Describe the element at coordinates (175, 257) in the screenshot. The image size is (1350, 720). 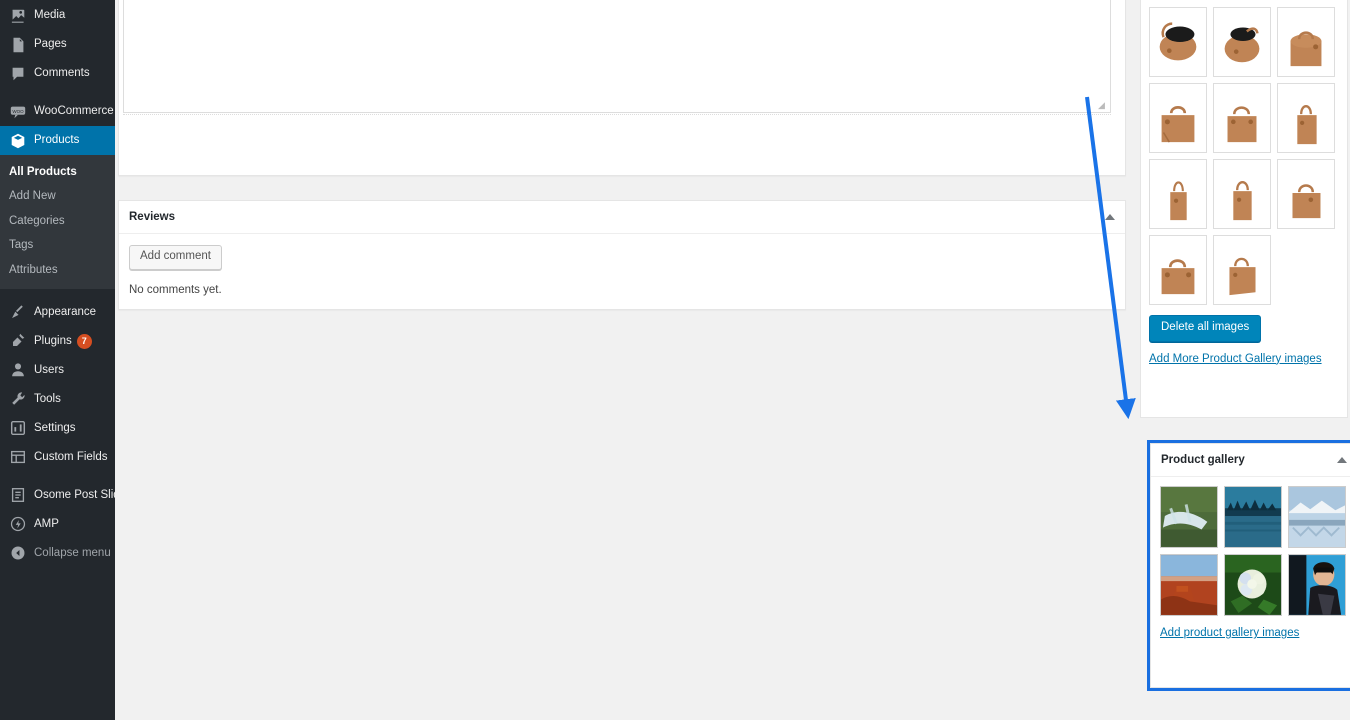
I see `add-comment-button: Add comment` at that location.